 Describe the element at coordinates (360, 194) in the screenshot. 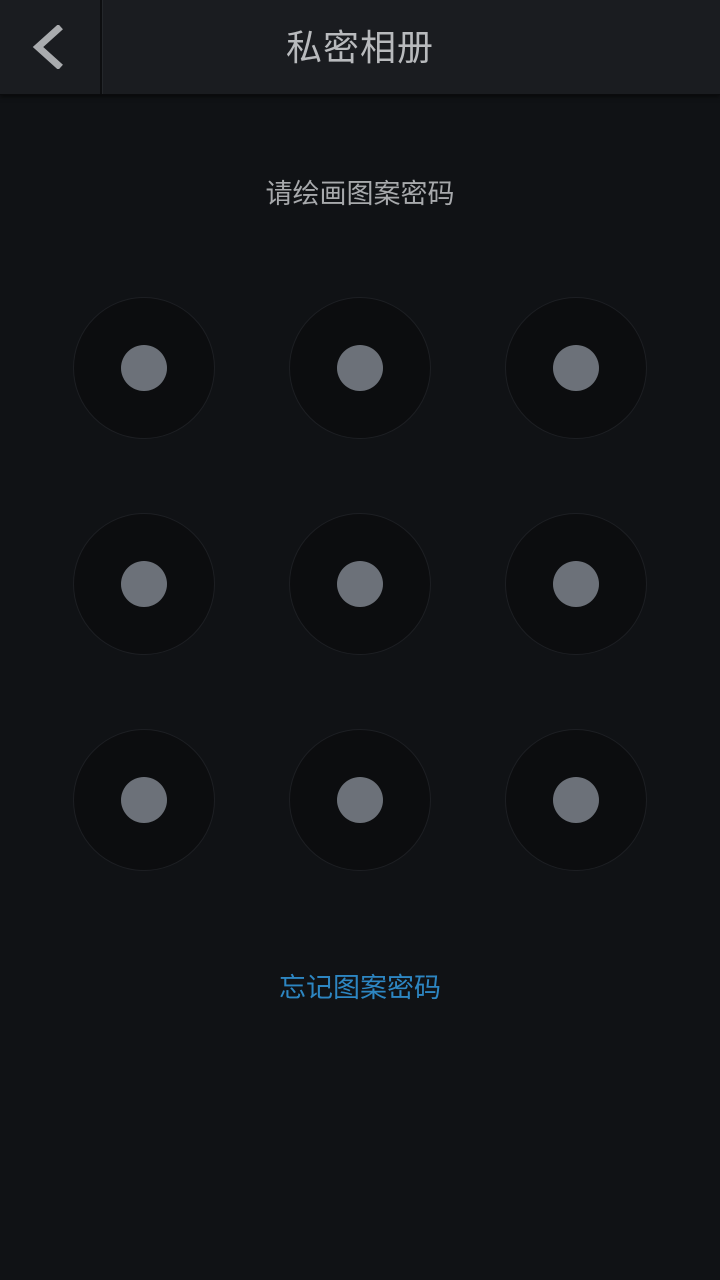

I see `pattern-prompt: 请绘画图案密码` at that location.